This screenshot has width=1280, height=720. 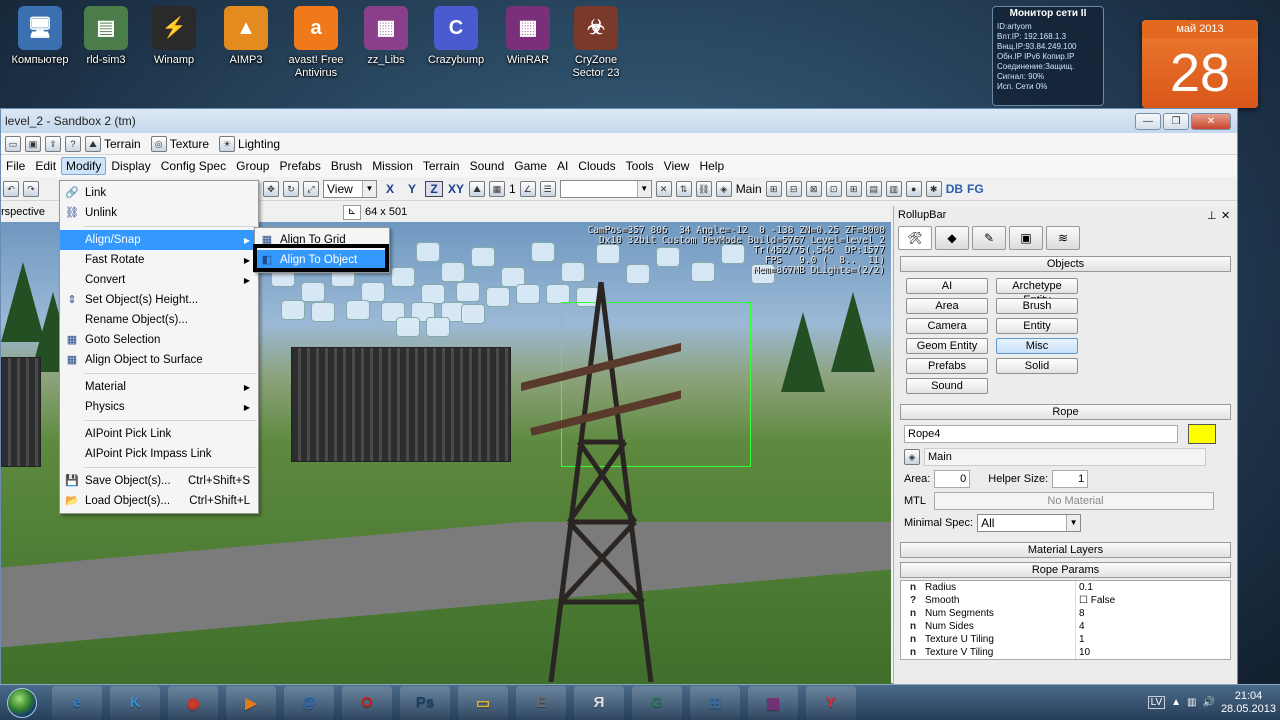 I want to click on object-type-camera-button: Camera, so click(x=947, y=326).